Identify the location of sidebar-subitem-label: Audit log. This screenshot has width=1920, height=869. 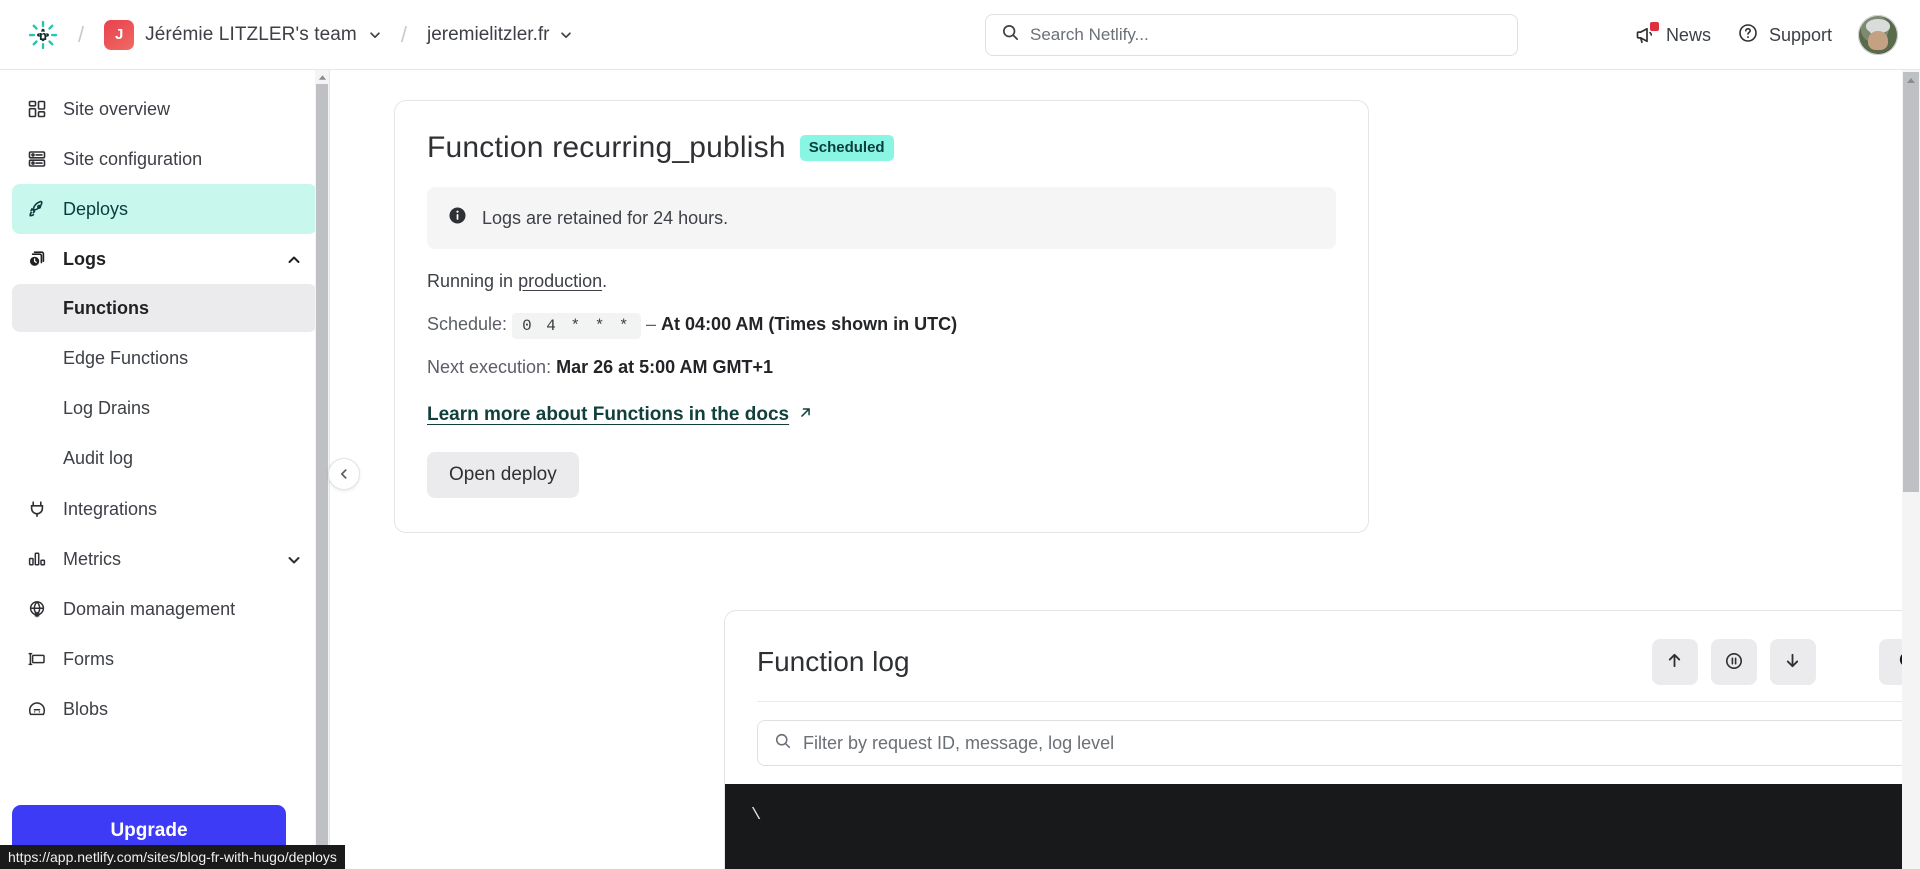
(98, 457).